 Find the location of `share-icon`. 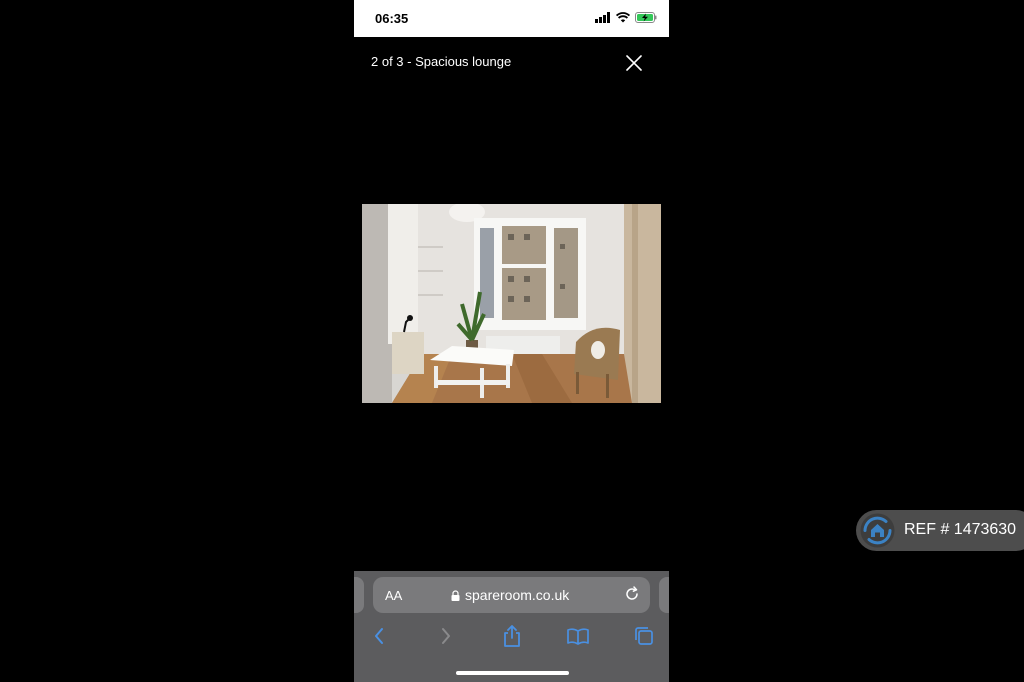

share-icon is located at coordinates (512, 636).